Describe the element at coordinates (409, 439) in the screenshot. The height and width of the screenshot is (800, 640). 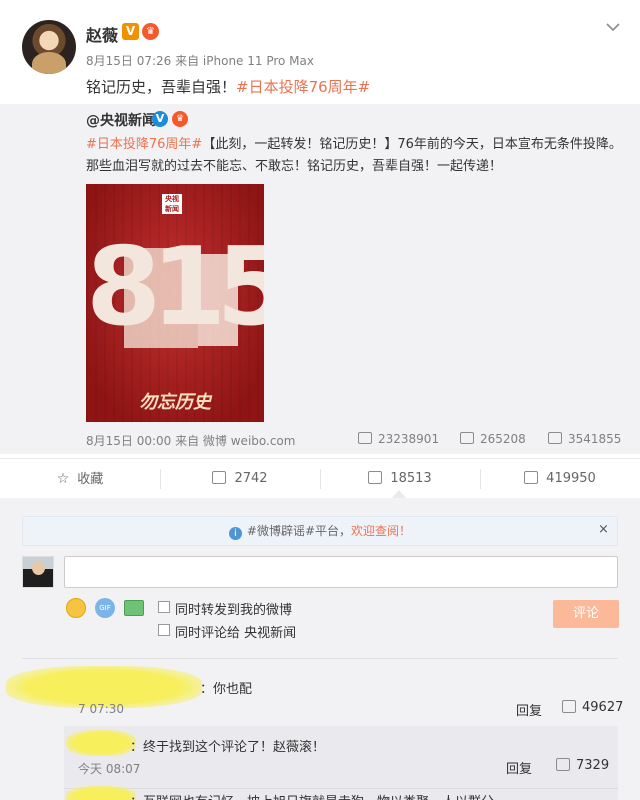
I see `repost-count: 23238901` at that location.